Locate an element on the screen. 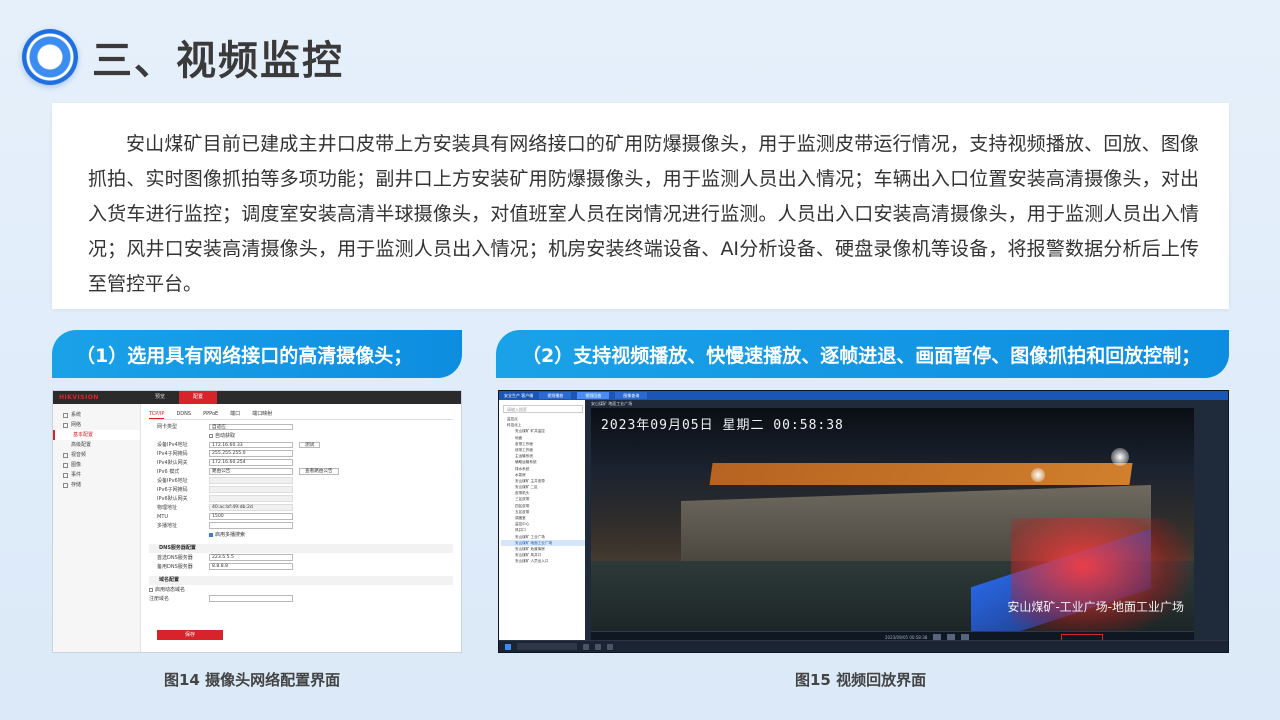 The width and height of the screenshot is (1280, 720). tab-port-mapping: 端口映射 is located at coordinates (262, 414).